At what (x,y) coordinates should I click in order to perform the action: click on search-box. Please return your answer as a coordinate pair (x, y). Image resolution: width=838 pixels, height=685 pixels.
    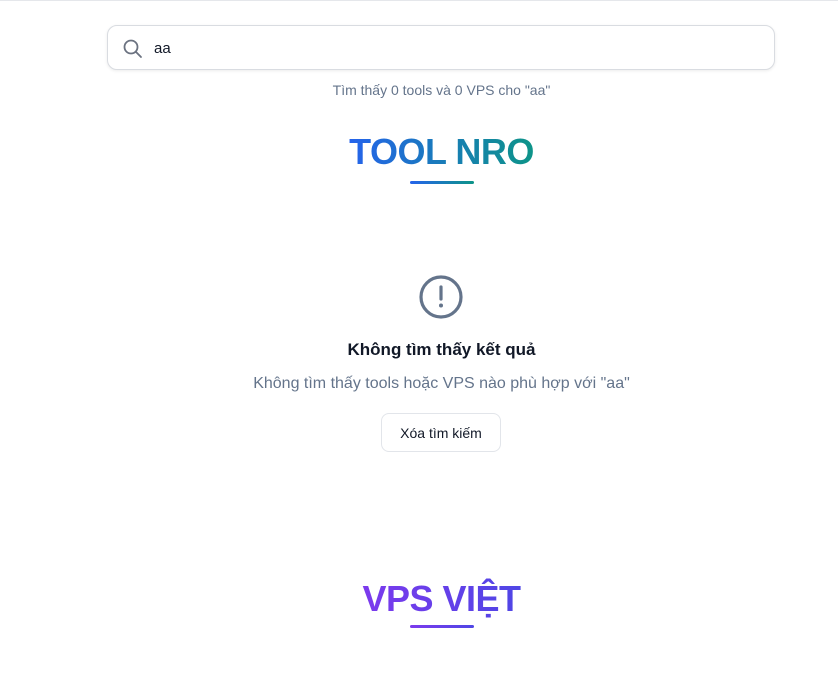
    Looking at the image, I should click on (441, 47).